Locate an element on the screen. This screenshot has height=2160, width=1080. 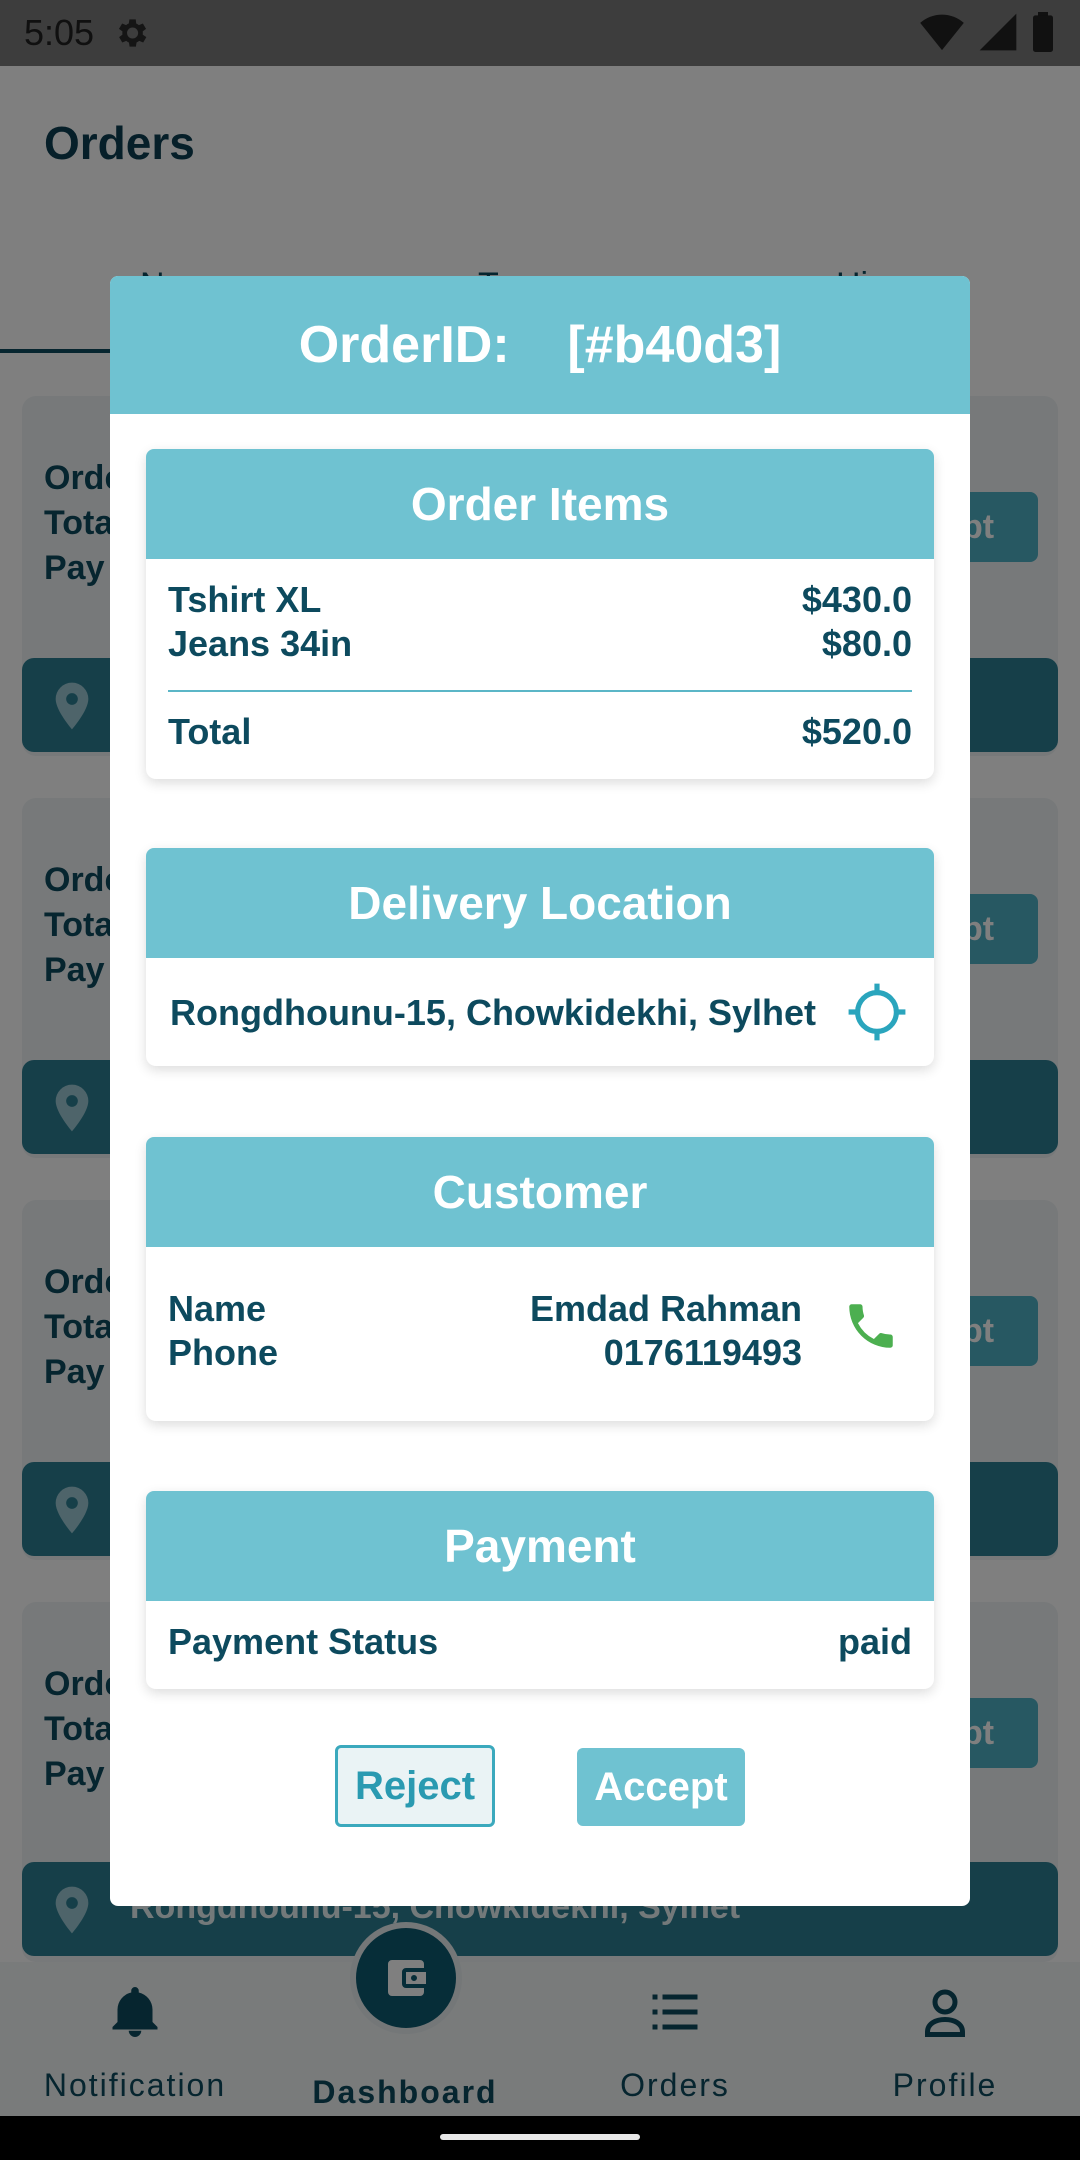
section-title: Order Items is located at coordinates (540, 504).